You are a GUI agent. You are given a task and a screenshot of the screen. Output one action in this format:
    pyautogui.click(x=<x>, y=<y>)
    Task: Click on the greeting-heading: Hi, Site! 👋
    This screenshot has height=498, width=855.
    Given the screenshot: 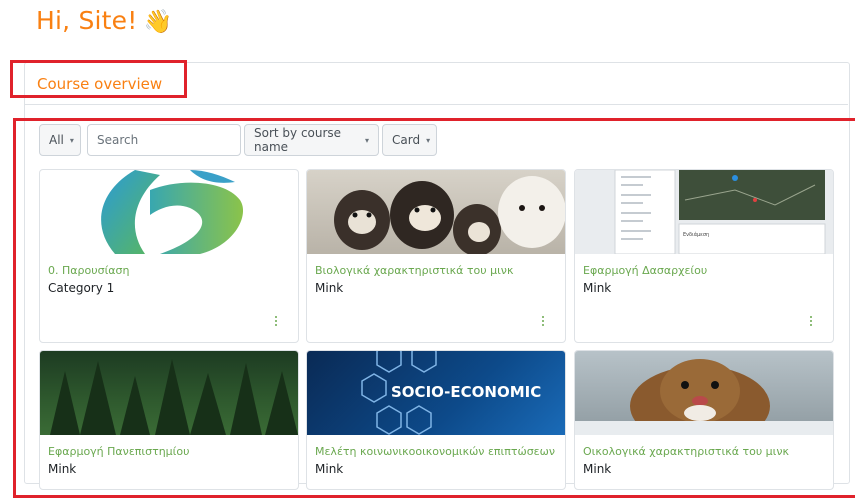 What is the action you would take?
    pyautogui.click(x=104, y=20)
    